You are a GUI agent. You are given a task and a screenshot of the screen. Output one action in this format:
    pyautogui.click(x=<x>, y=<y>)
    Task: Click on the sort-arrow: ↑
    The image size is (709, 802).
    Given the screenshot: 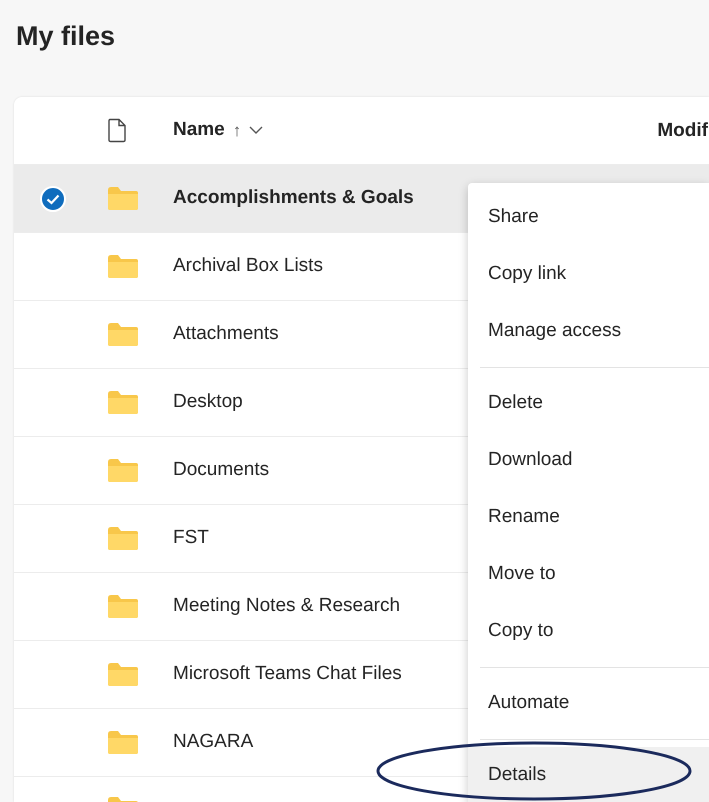 What is the action you would take?
    pyautogui.click(x=237, y=131)
    